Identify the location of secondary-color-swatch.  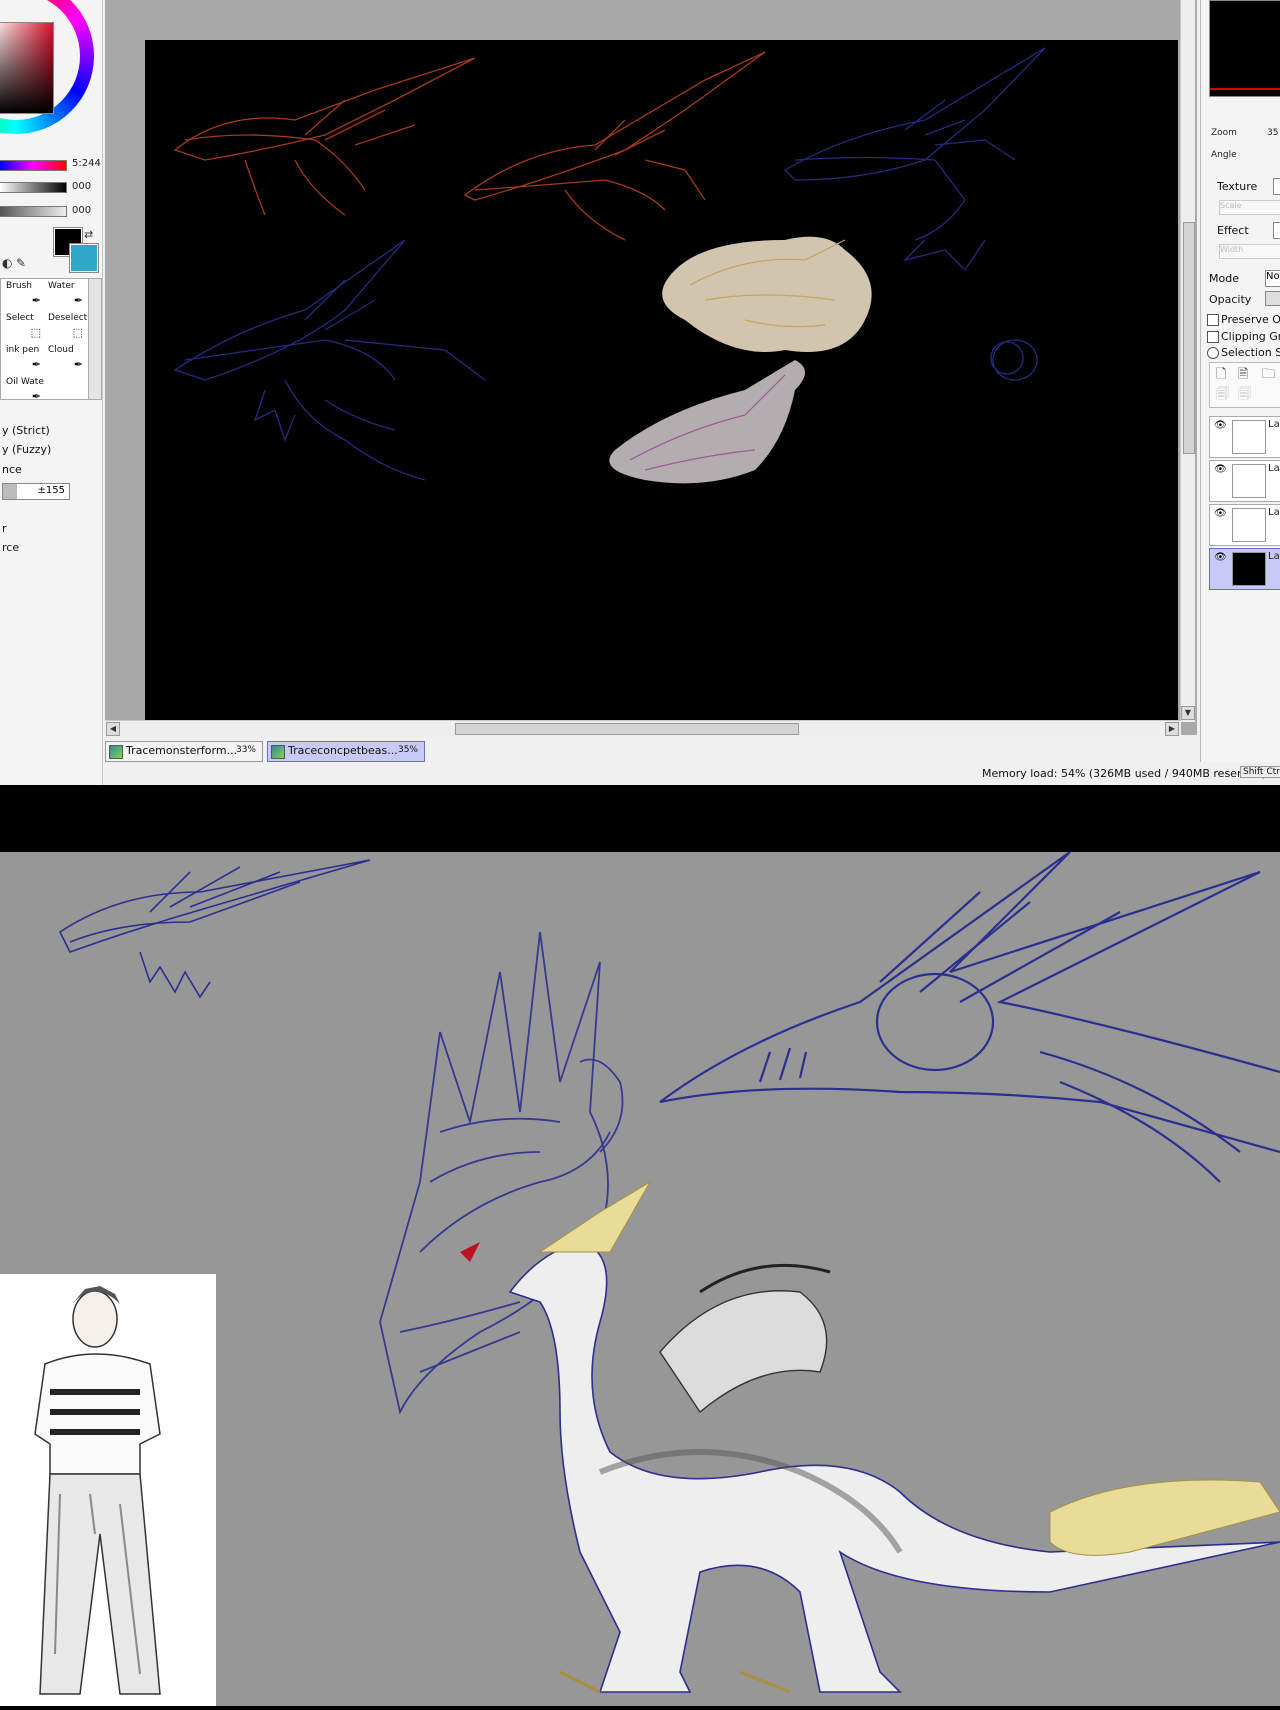
(84, 258).